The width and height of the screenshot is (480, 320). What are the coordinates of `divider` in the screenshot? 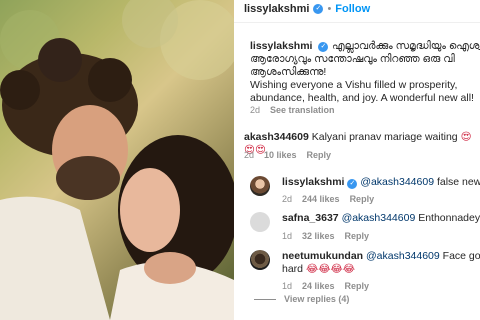 It's located at (357, 22).